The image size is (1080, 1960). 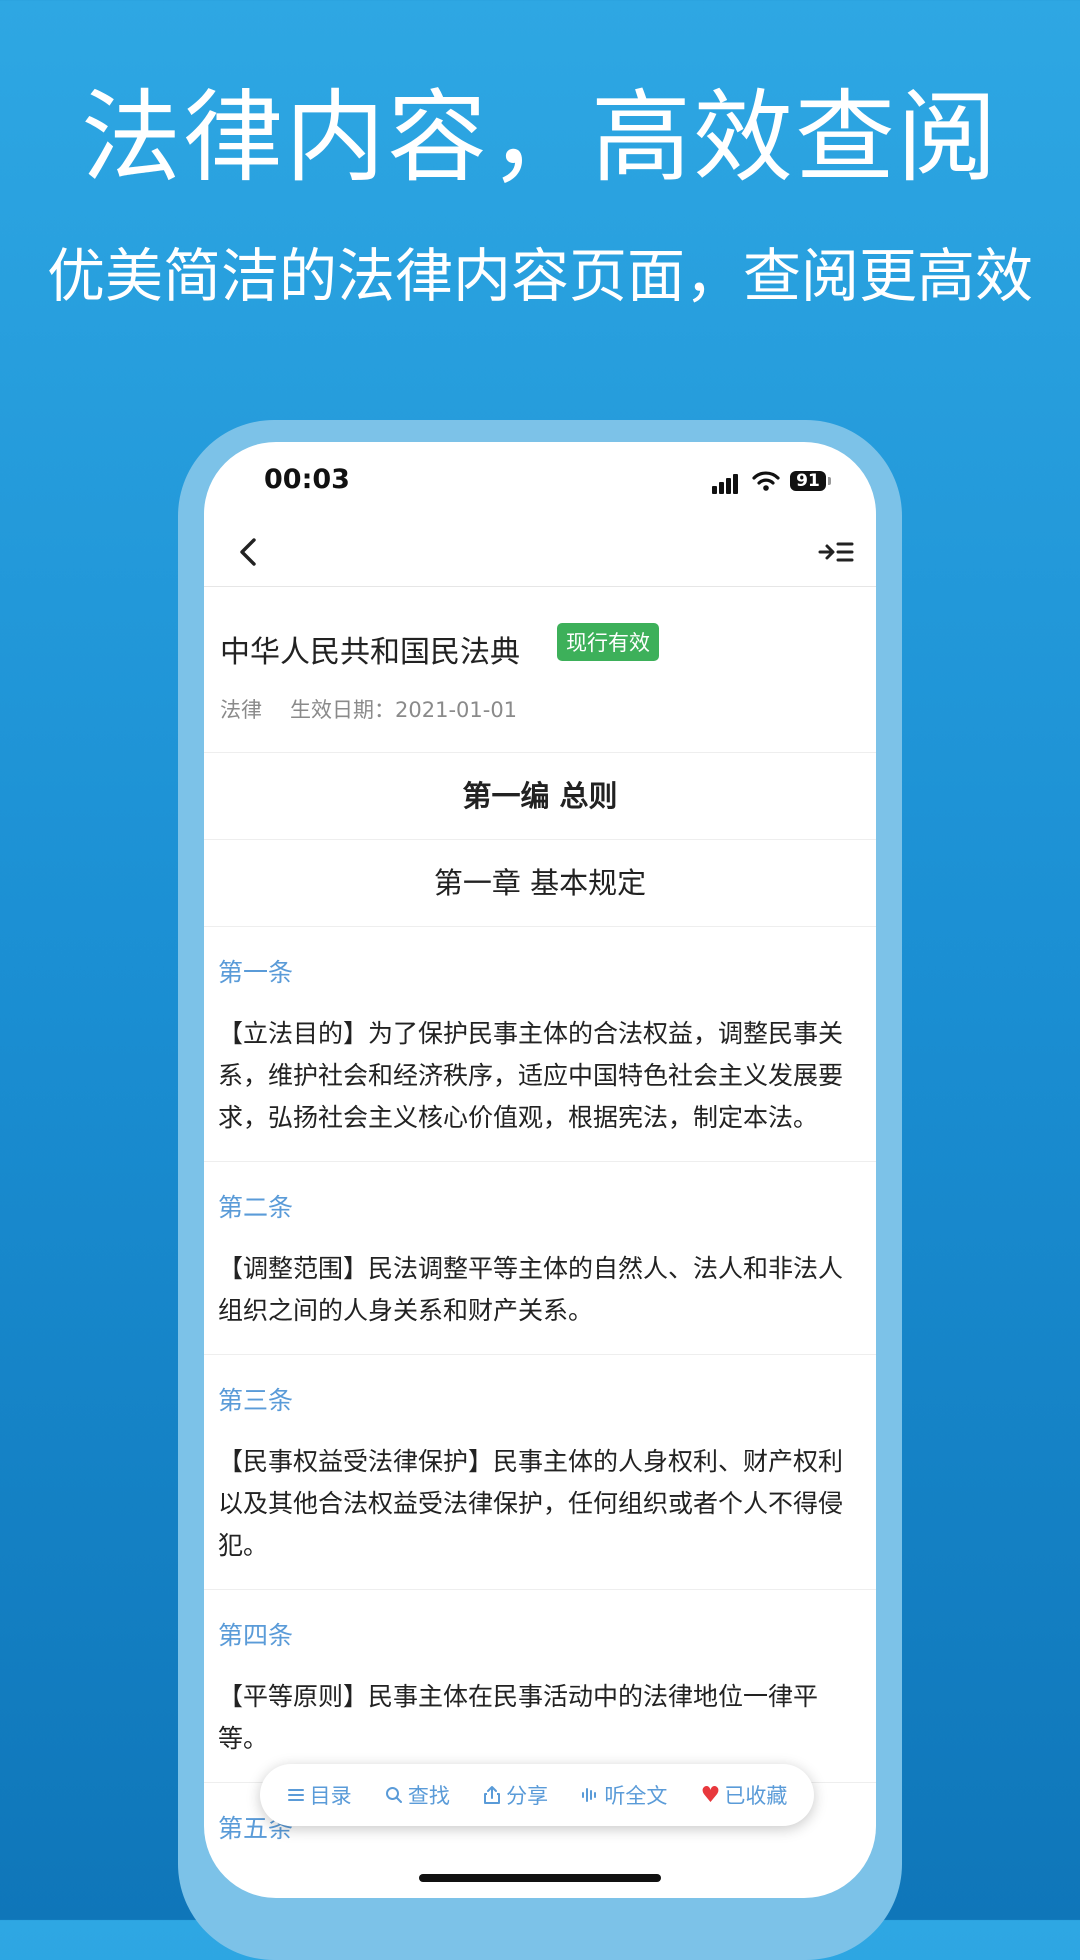 What do you see at coordinates (531, 1289) in the screenshot?
I see `article-text: 【调整范围】民法调整平等主体的自然人、法人和非法人组织之间的人身关系和财产关系。` at bounding box center [531, 1289].